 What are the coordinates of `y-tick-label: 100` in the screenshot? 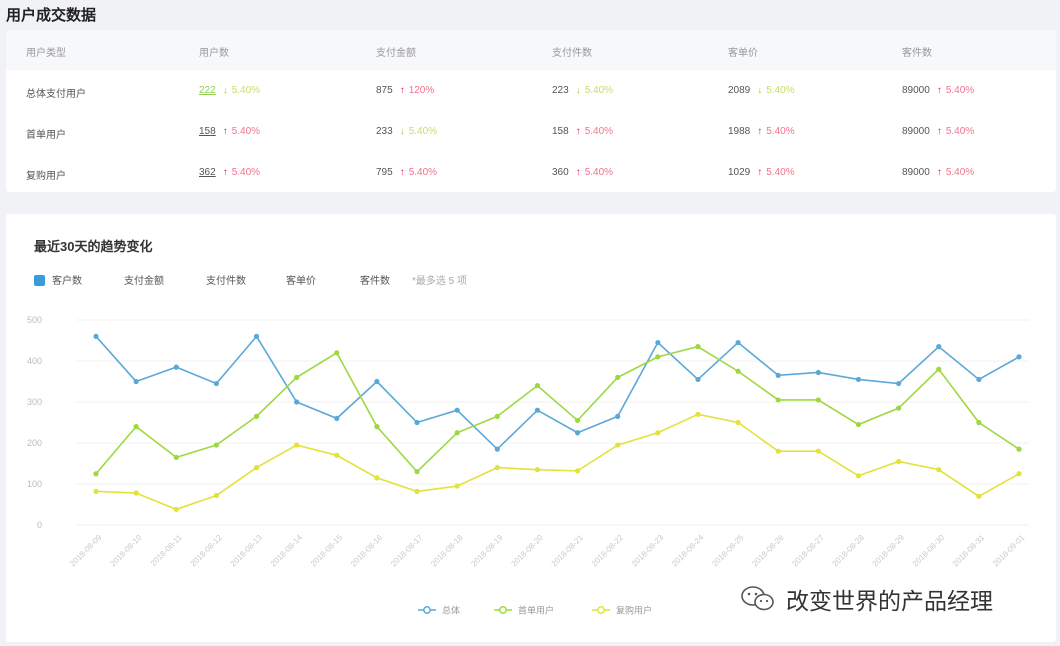 It's located at (34, 484).